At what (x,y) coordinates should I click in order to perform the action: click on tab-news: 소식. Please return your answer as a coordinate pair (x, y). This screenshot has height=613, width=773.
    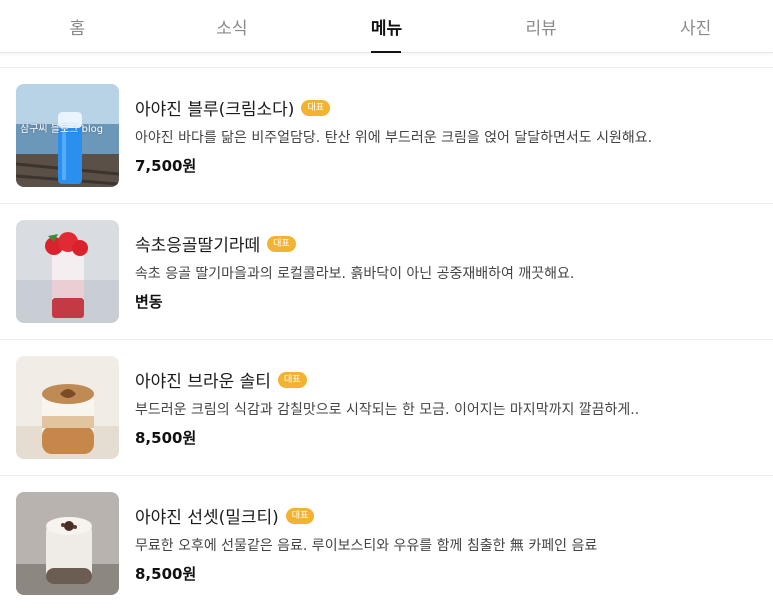
    Looking at the image, I should click on (232, 26).